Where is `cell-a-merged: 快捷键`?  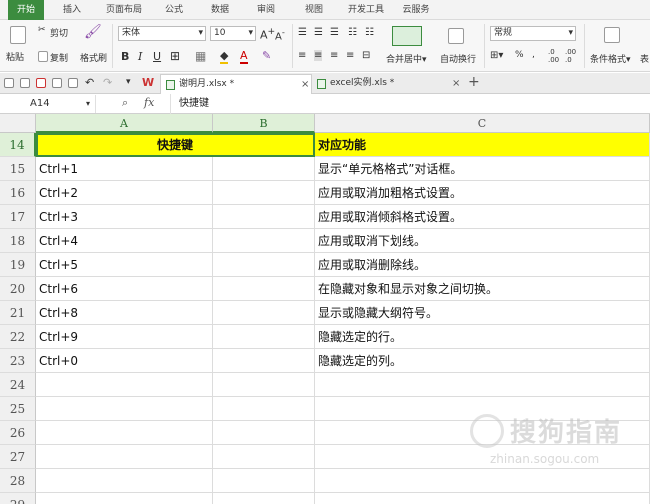 cell-a-merged: 快捷键 is located at coordinates (175, 145).